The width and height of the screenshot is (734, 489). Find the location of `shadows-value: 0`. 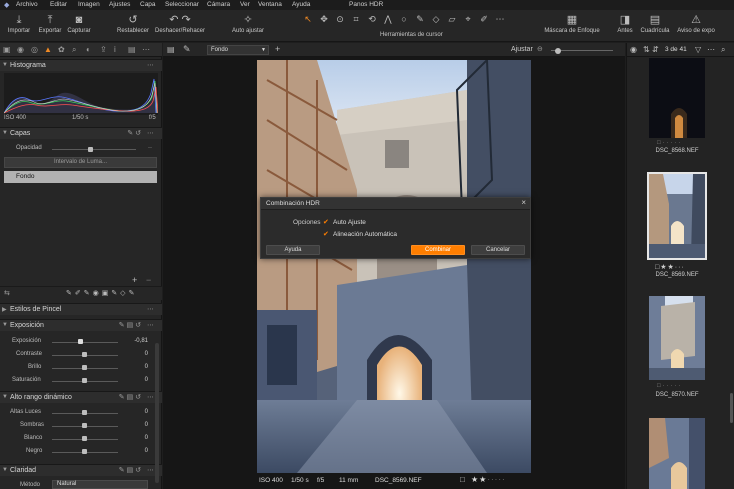

shadows-value: 0 is located at coordinates (138, 425).